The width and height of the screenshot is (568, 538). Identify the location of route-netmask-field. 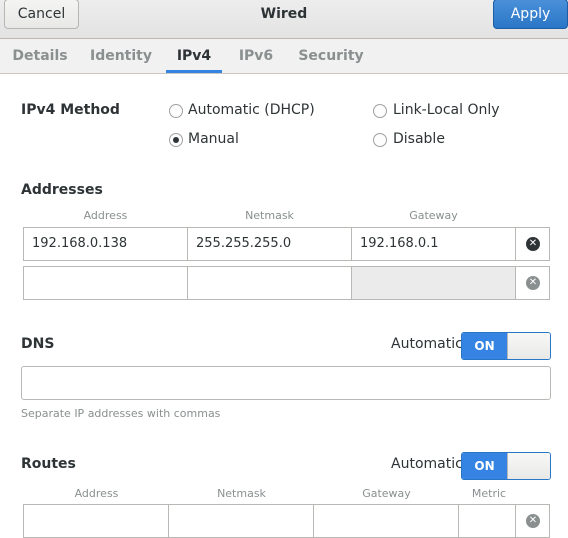
(241, 521).